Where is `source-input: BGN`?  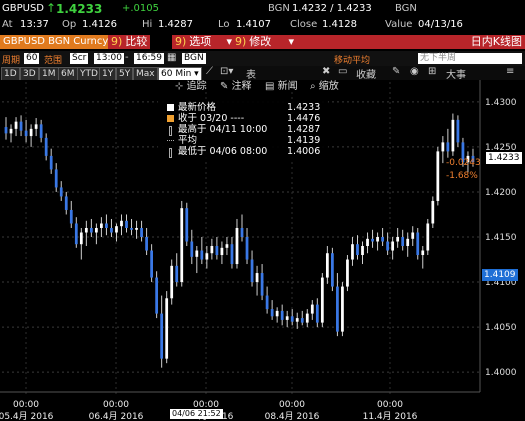
source-input: BGN is located at coordinates (194, 58).